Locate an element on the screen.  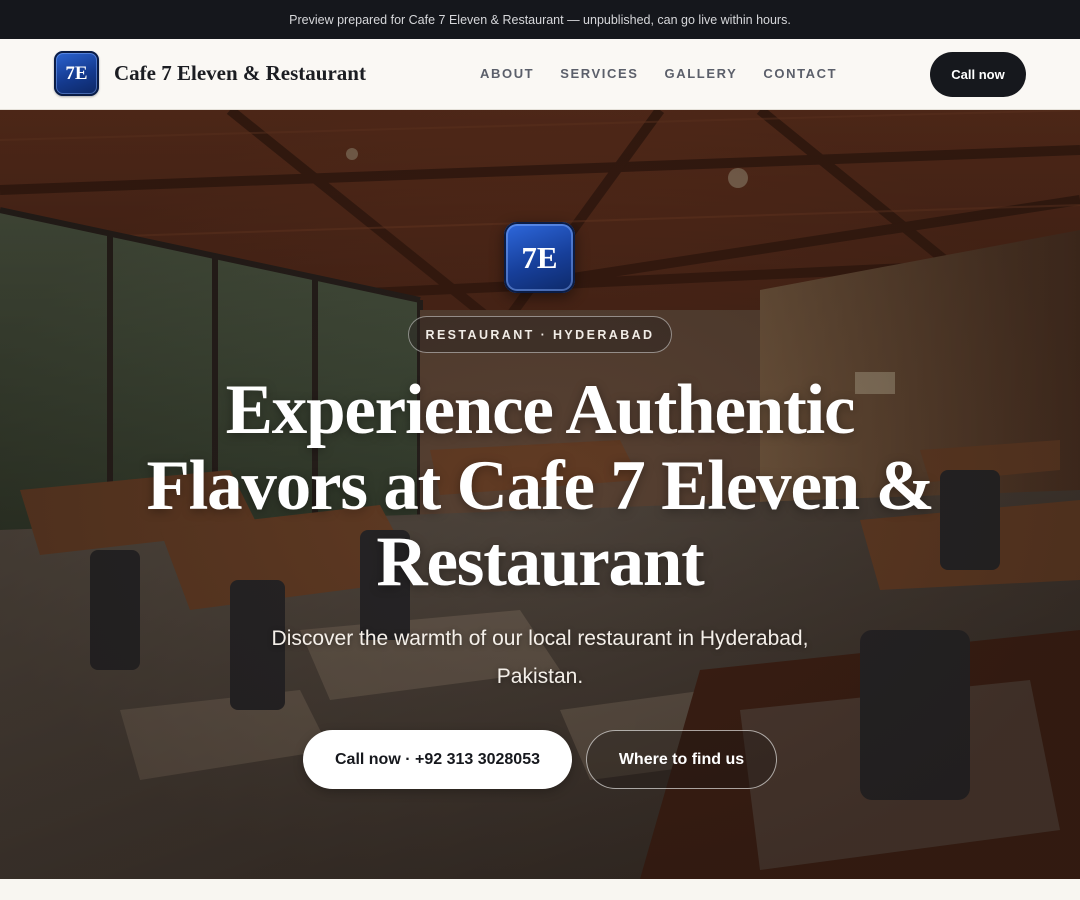
main-nav: ABOUT SERVICES GALLERY CONTACT is located at coordinates (671, 73).